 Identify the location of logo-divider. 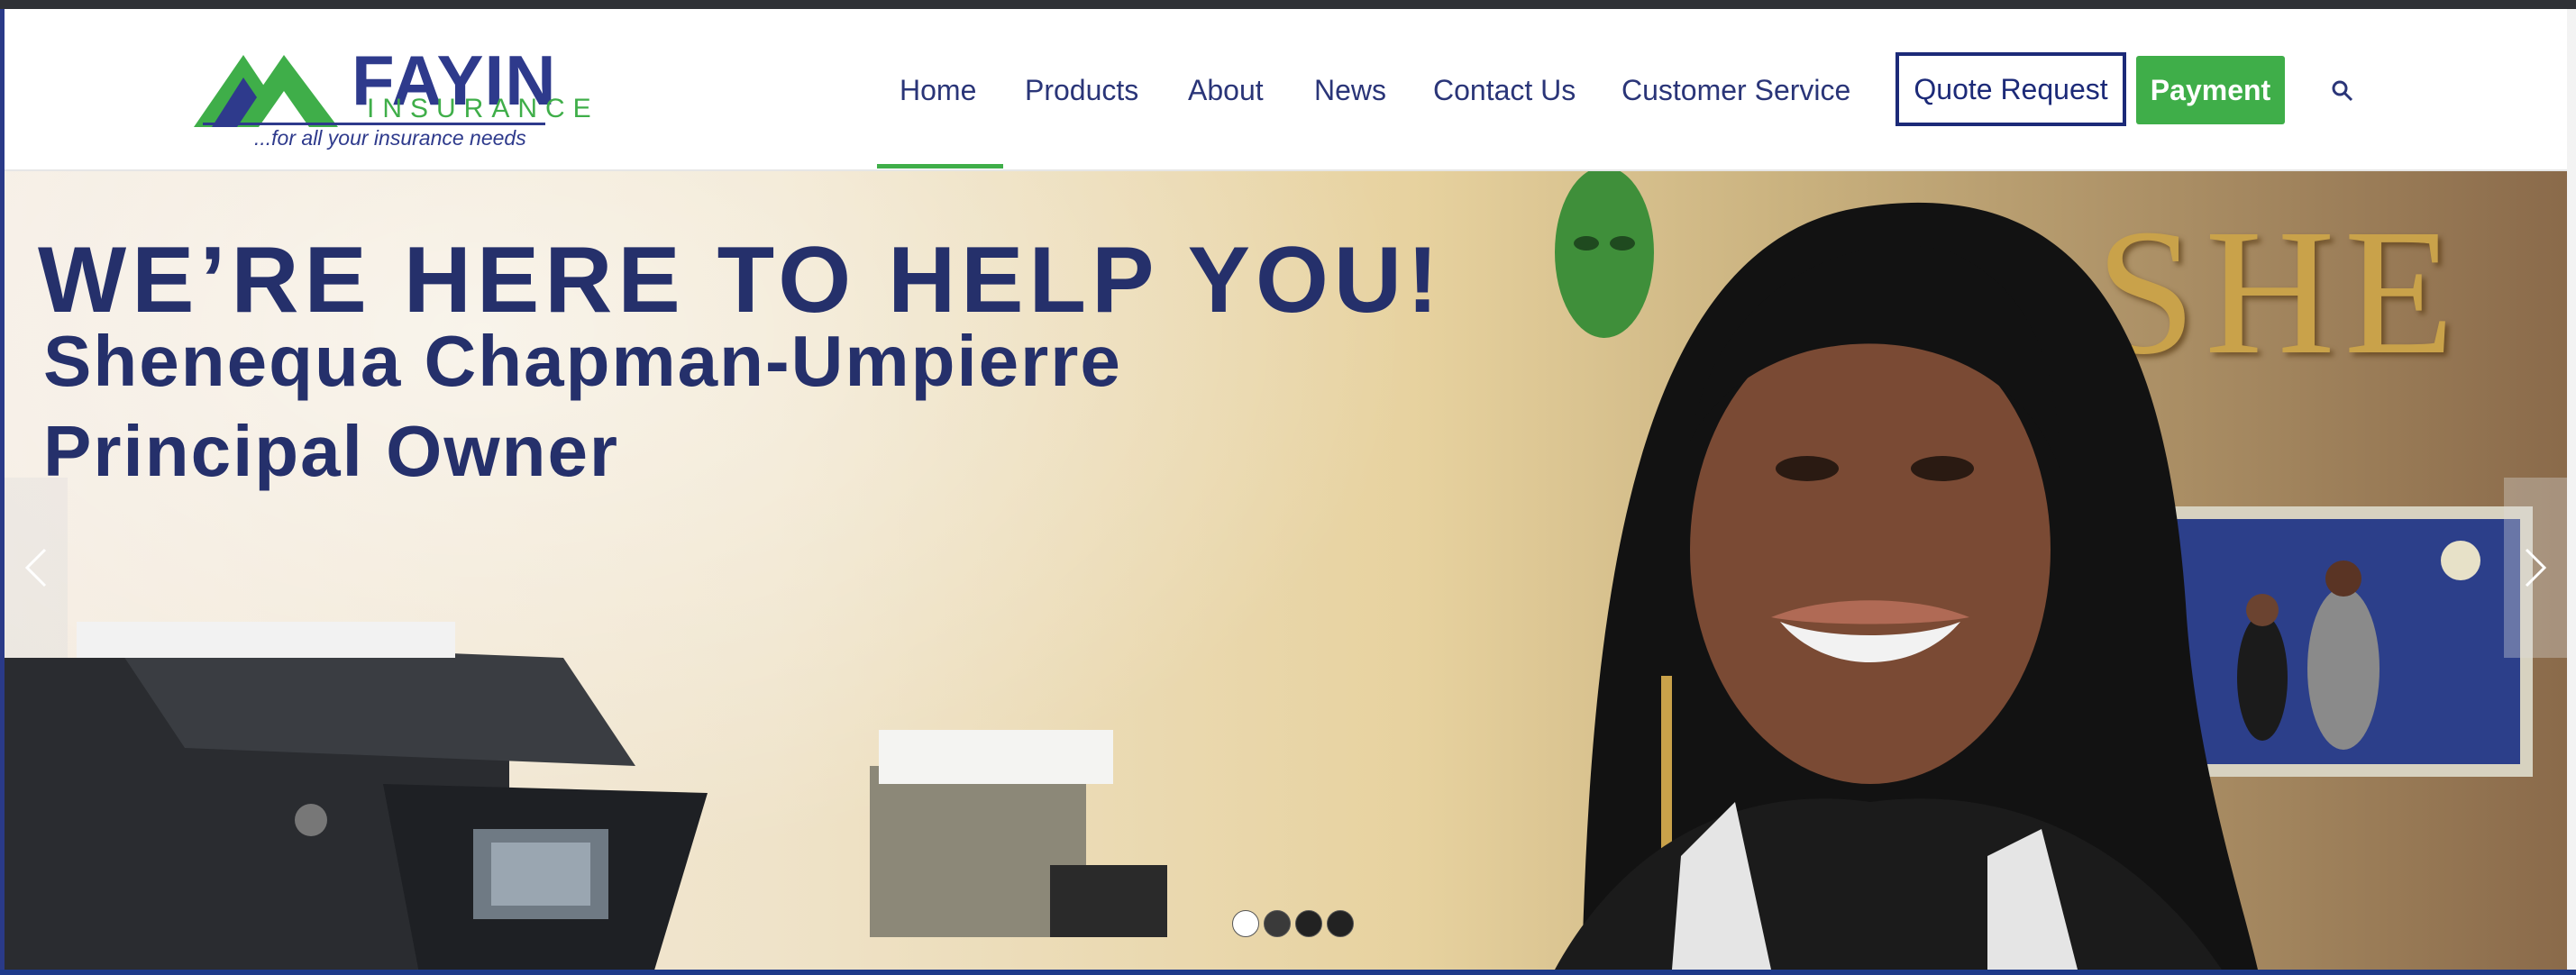
(374, 124).